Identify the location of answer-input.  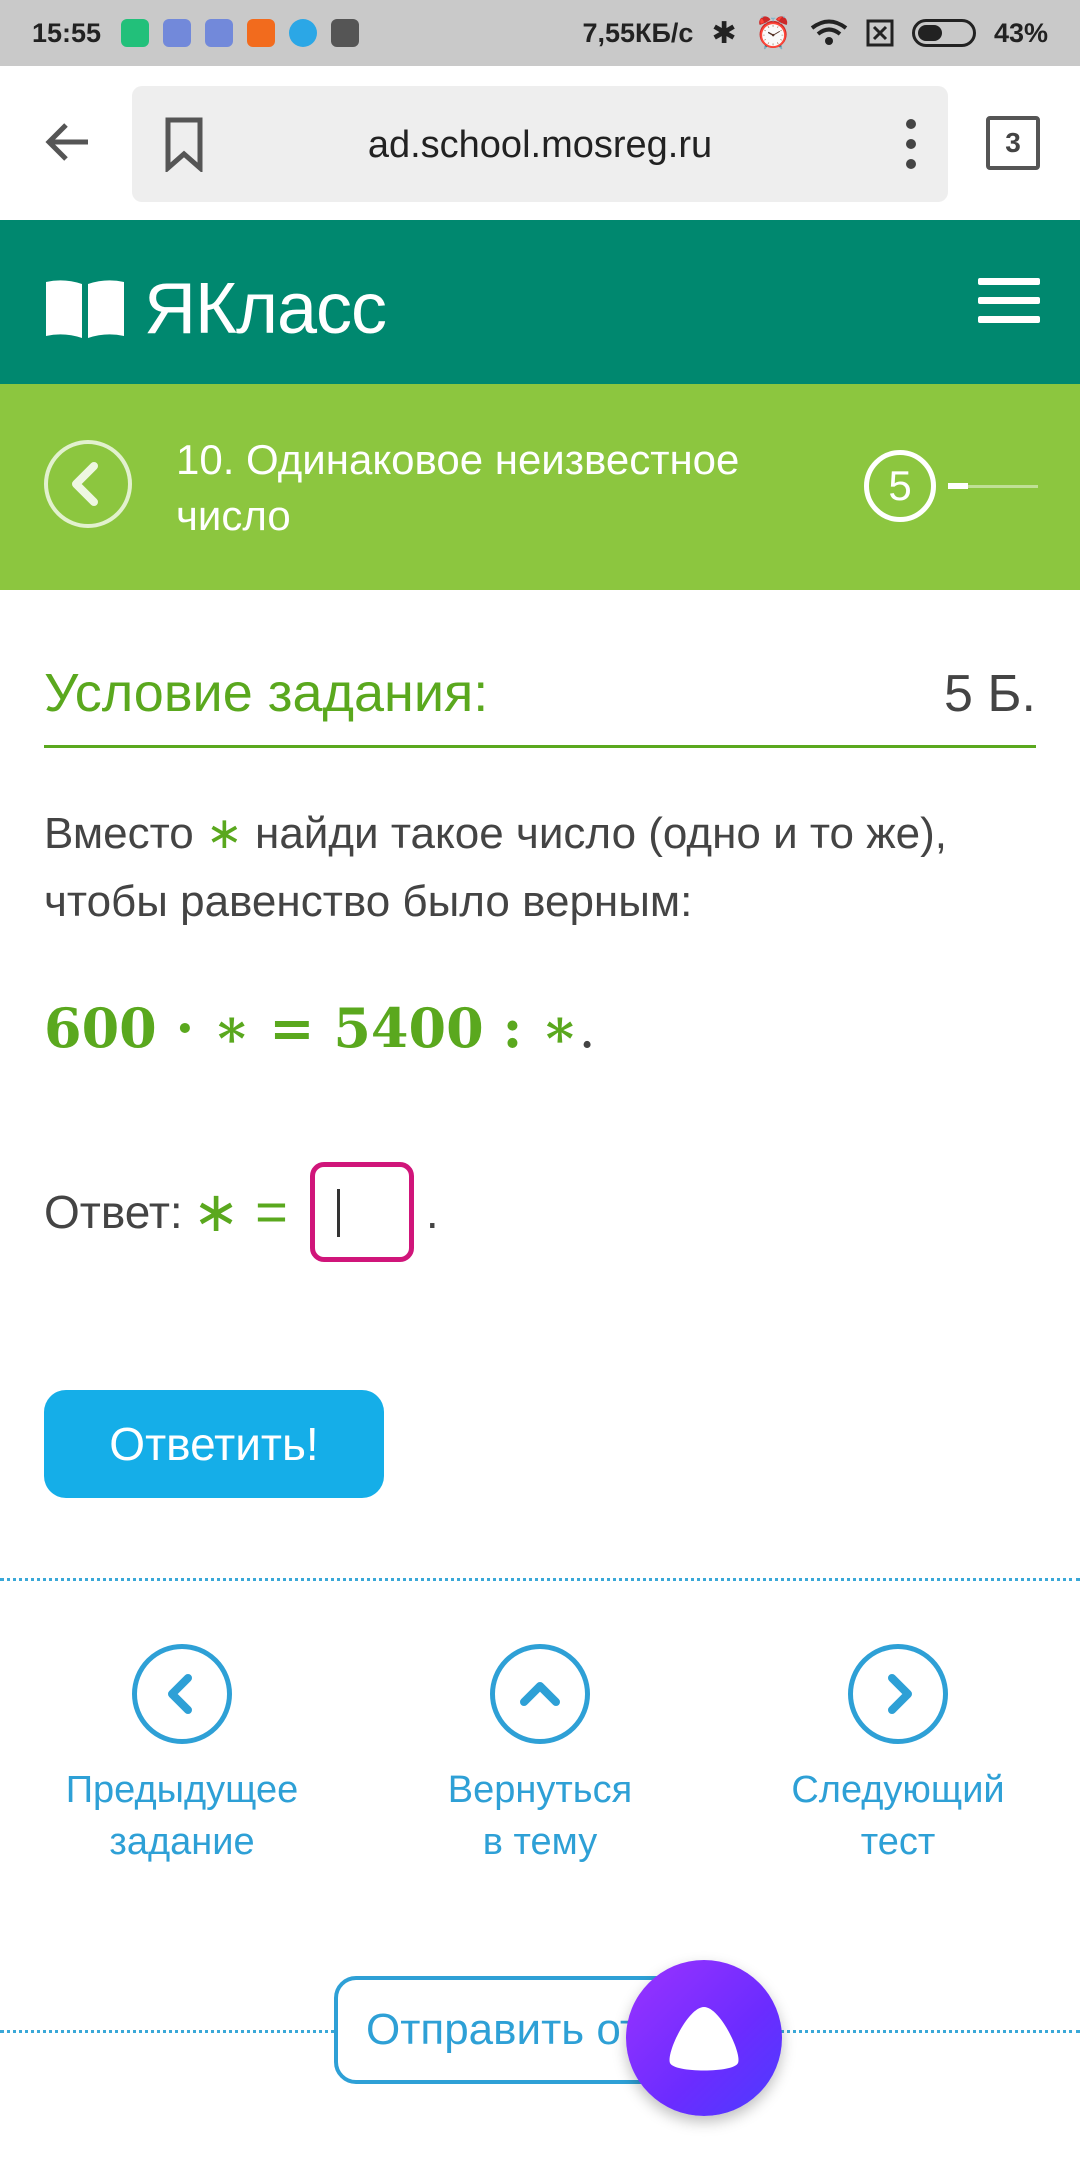
(361, 1212).